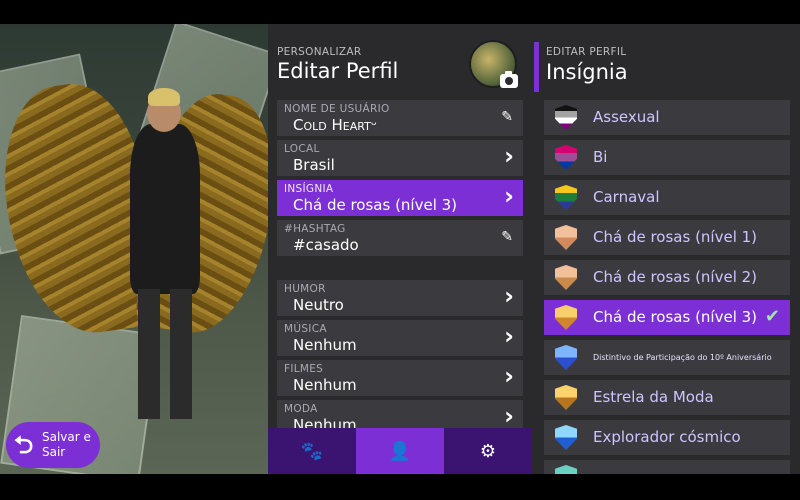  What do you see at coordinates (335, 125) in the screenshot?
I see `field-value: Cold Heartᵕ` at bounding box center [335, 125].